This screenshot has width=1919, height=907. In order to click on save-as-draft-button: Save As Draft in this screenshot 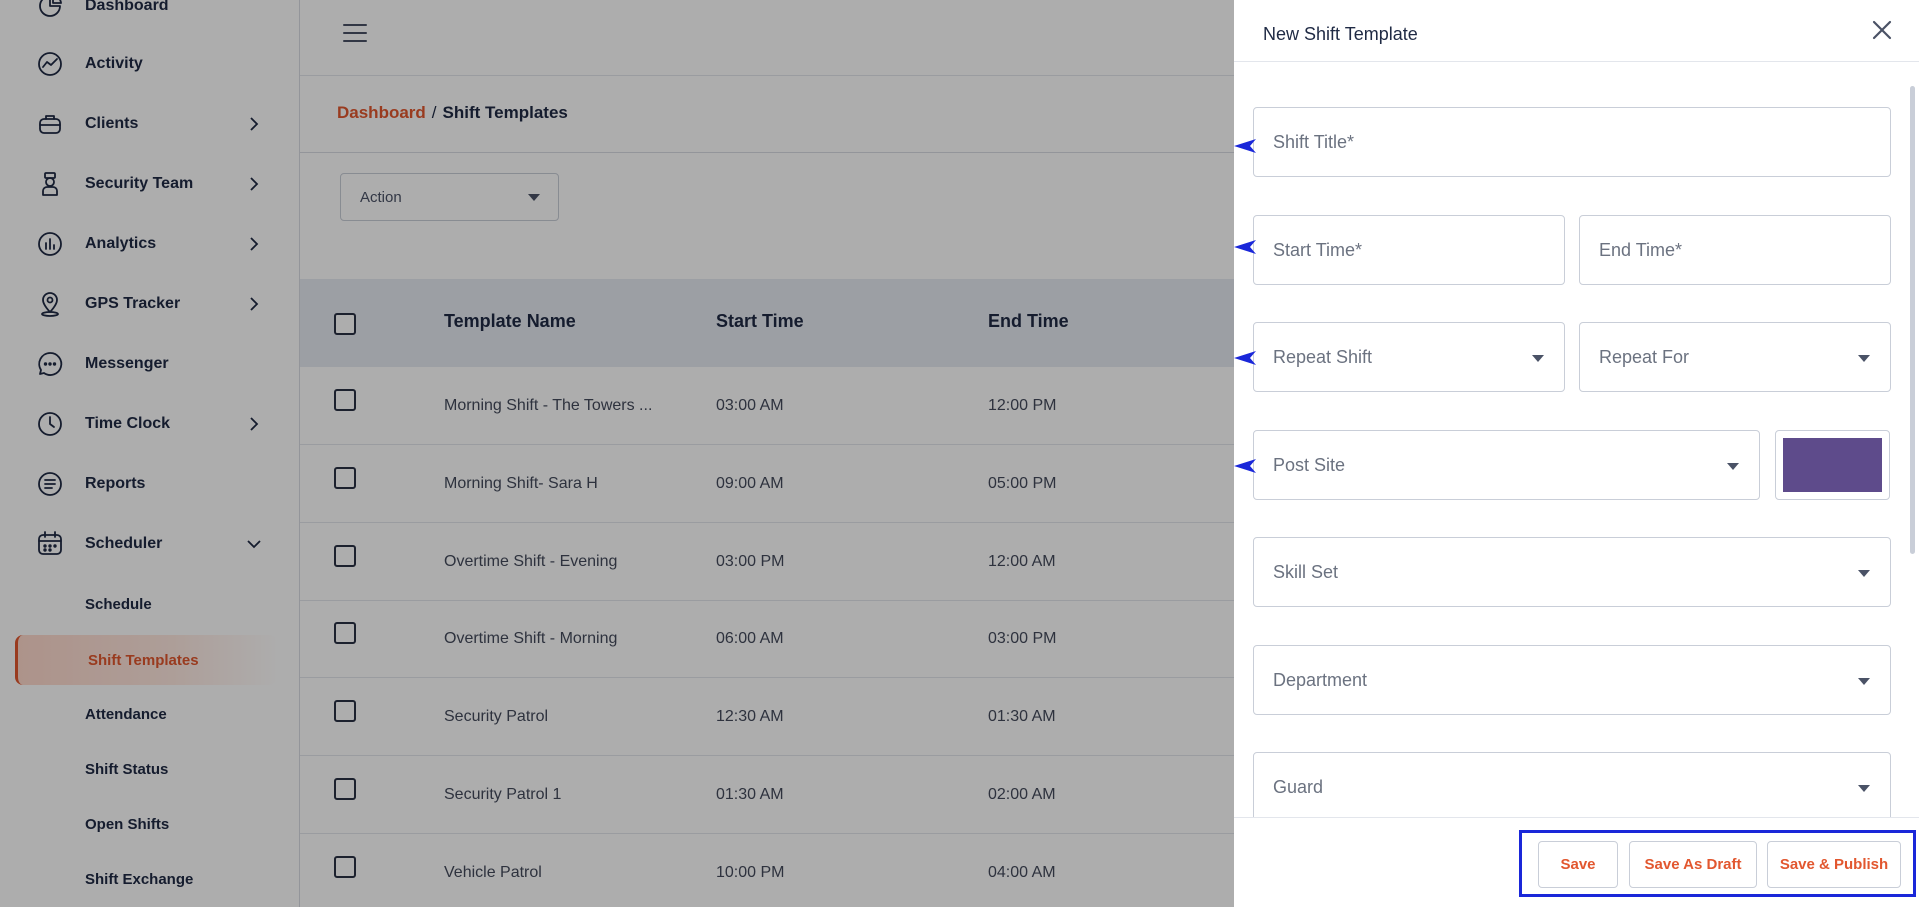, I will do `click(1693, 864)`.